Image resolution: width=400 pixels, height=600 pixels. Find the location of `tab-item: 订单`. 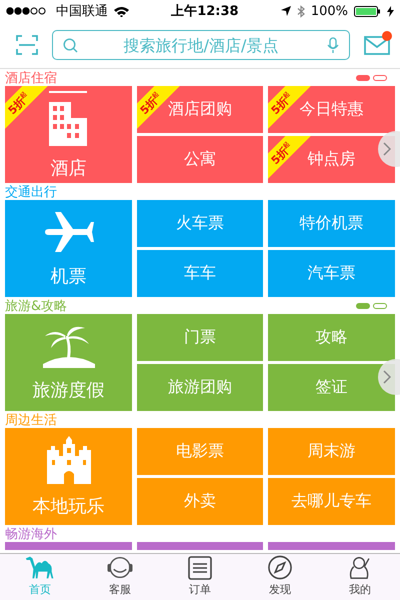

tab-item: 订单 is located at coordinates (200, 577).